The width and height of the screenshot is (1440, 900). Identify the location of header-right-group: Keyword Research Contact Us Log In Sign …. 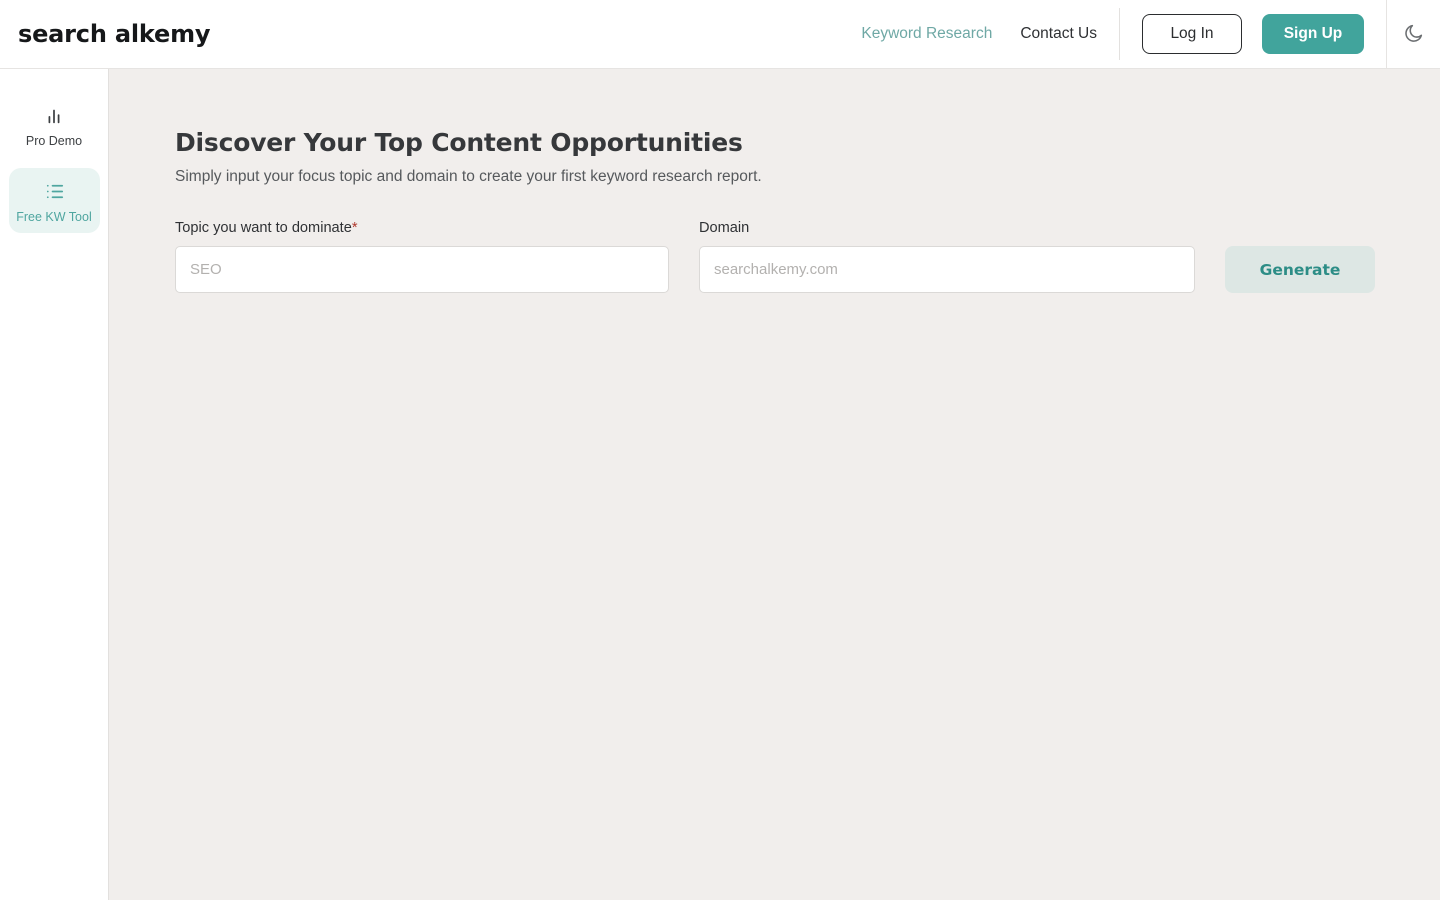
(1150, 34).